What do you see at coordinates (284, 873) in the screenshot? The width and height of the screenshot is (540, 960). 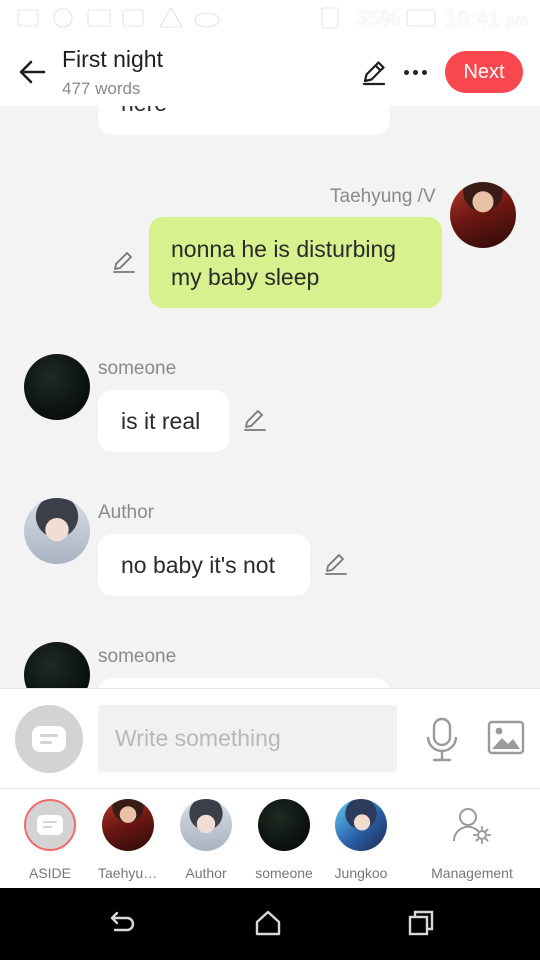 I see `role-label: someone` at bounding box center [284, 873].